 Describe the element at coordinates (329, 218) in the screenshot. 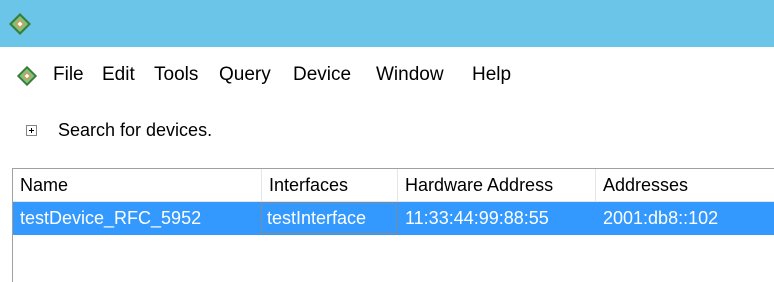

I see `cell-interfaces: testInterface` at that location.